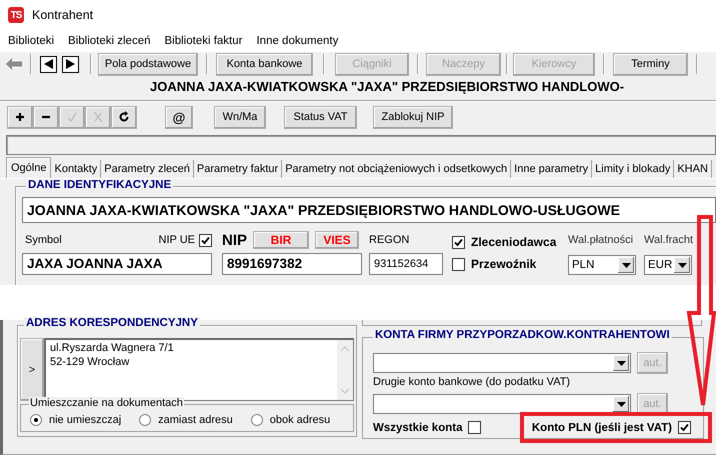 The width and height of the screenshot is (716, 455). I want to click on radio-label: obok adresu, so click(300, 420).